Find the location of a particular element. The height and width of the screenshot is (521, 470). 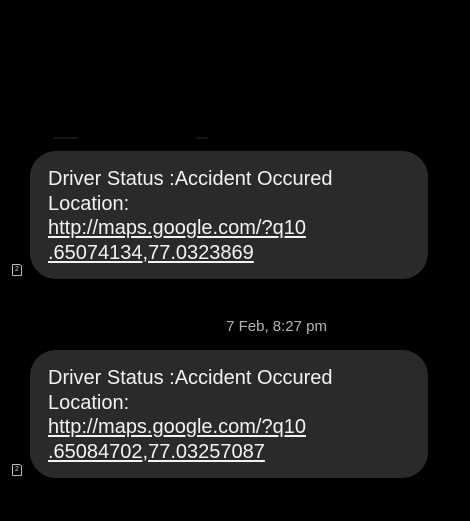

message-timestamp: 7 Feb, 8:27 pm is located at coordinates (276, 326).